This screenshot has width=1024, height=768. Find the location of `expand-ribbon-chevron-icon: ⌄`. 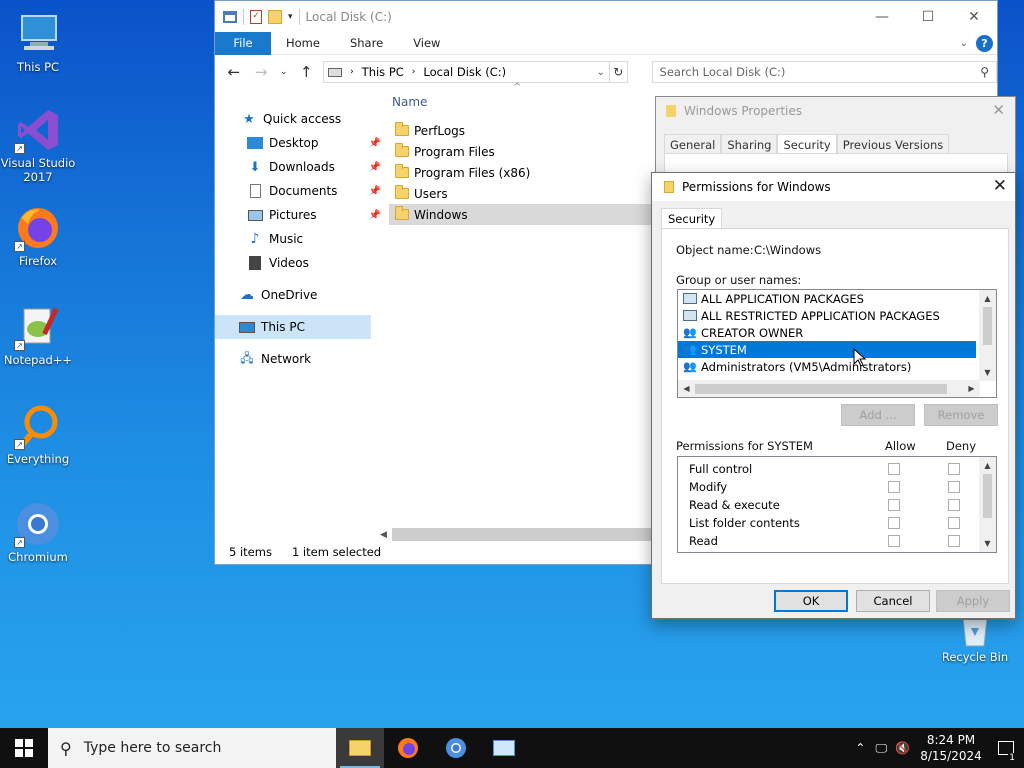

expand-ribbon-chevron-icon: ⌄ is located at coordinates (964, 43).